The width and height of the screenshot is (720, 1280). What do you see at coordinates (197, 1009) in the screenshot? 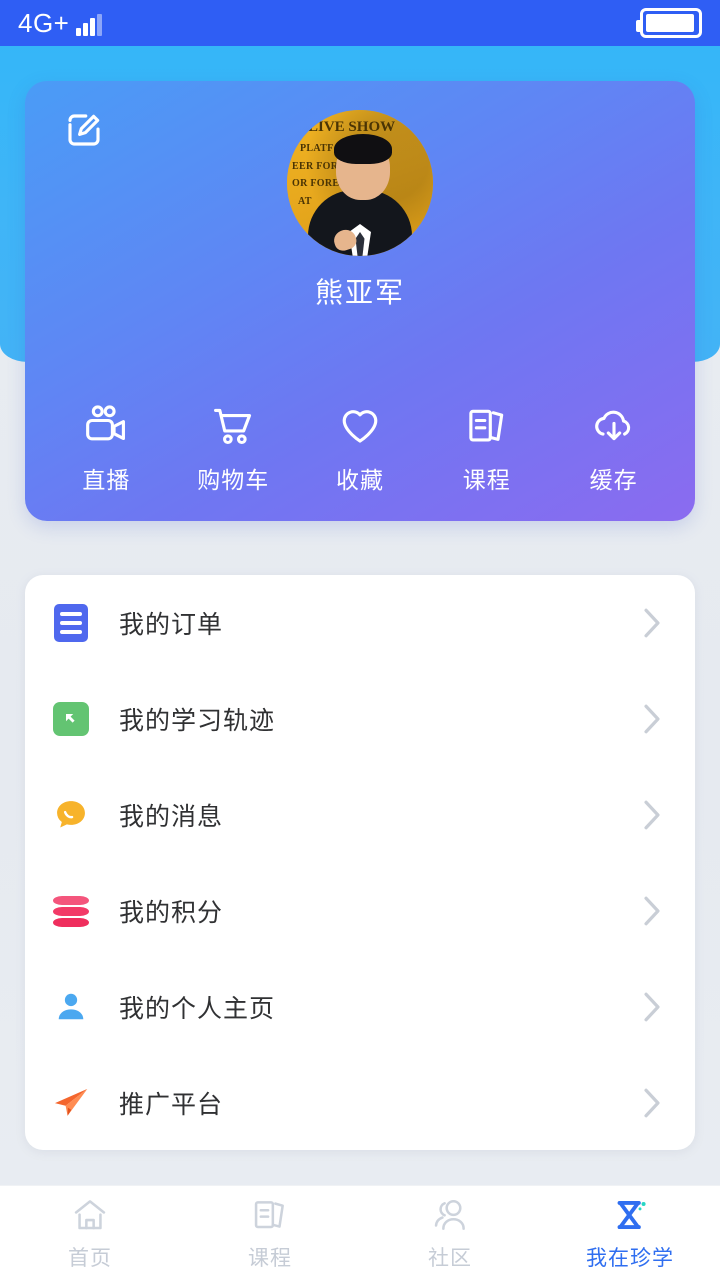
I see `menu-item-label: 我的个人主页` at bounding box center [197, 1009].